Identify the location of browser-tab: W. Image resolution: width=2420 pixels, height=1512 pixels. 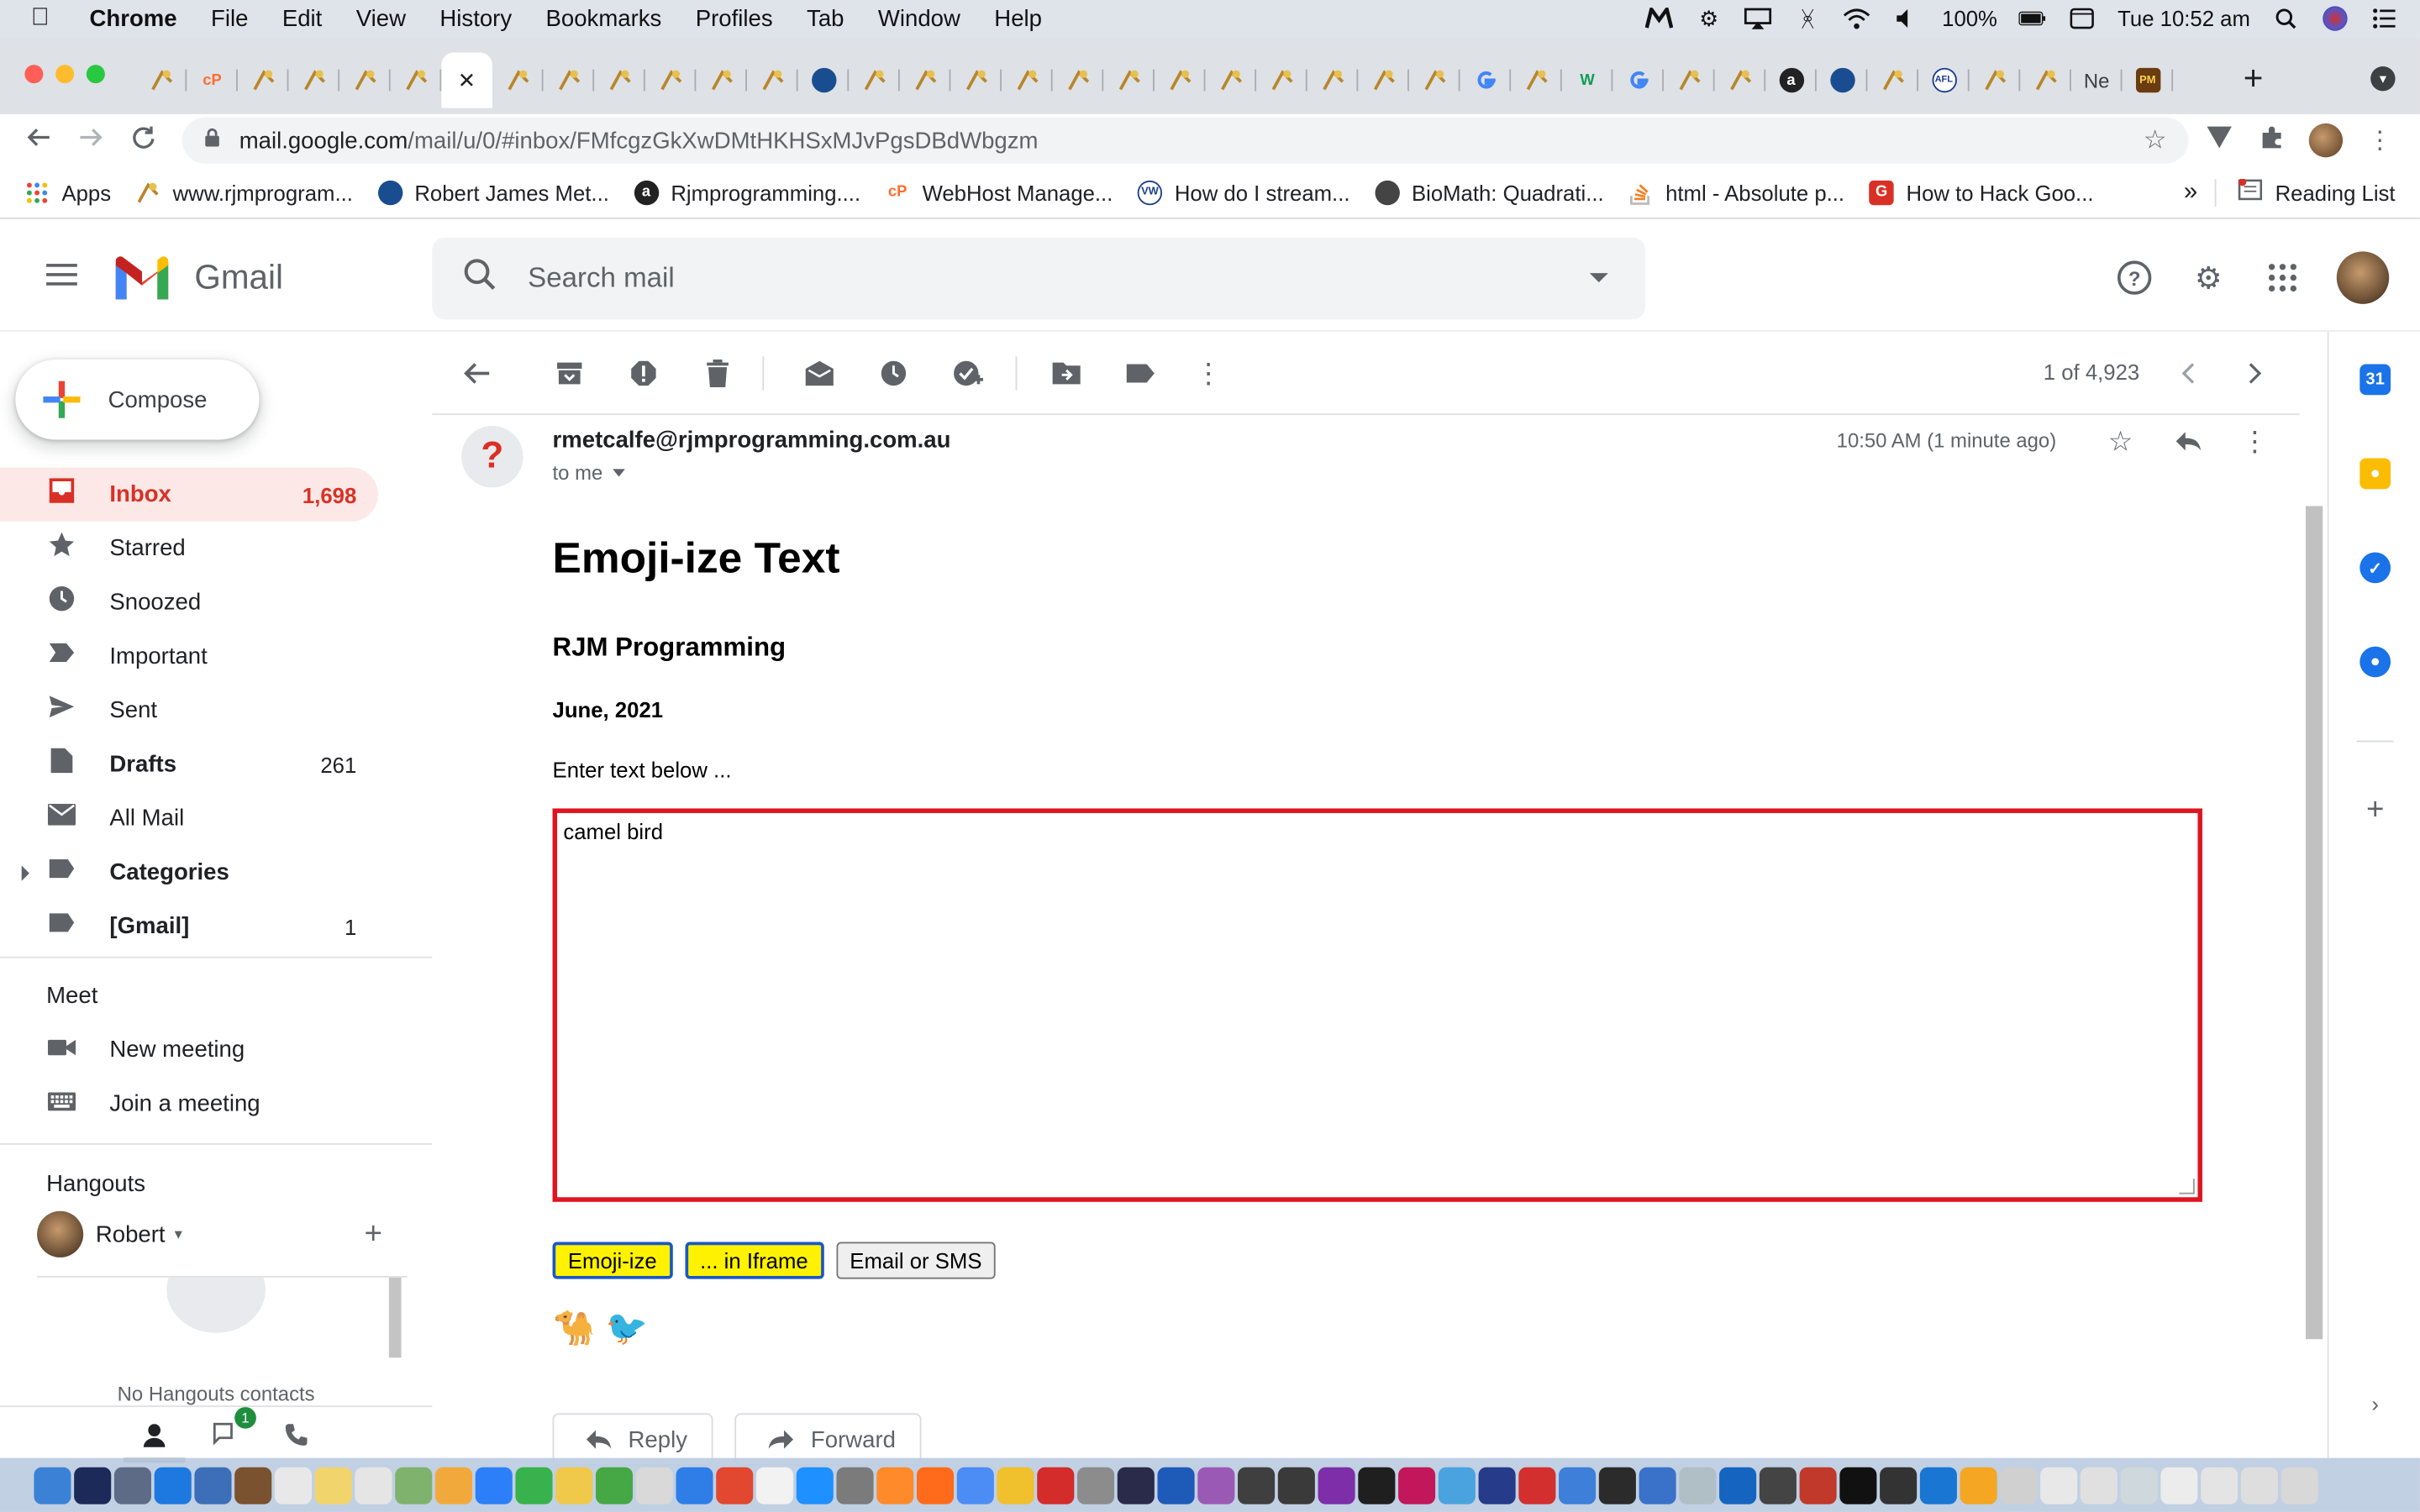
(1588, 80).